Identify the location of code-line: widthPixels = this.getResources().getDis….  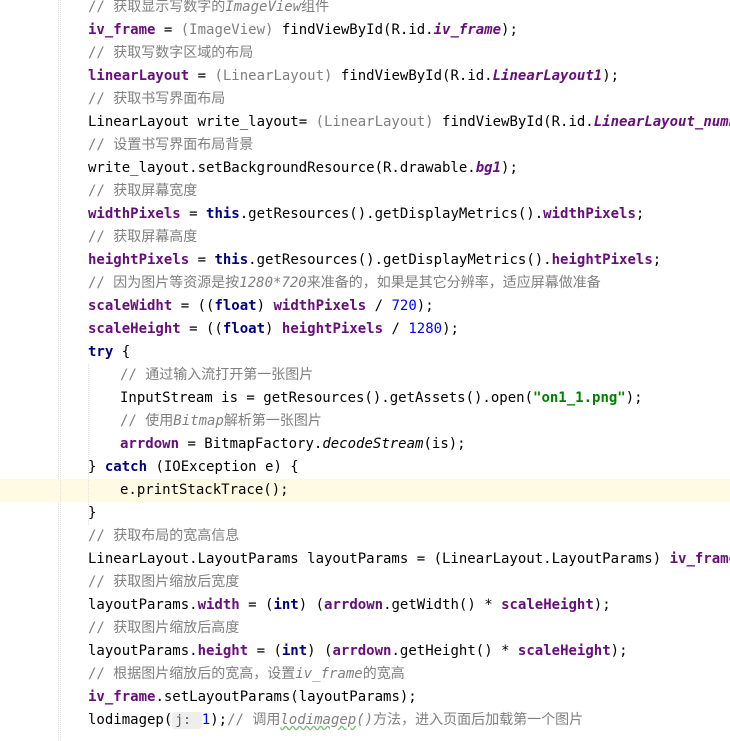
(365, 214).